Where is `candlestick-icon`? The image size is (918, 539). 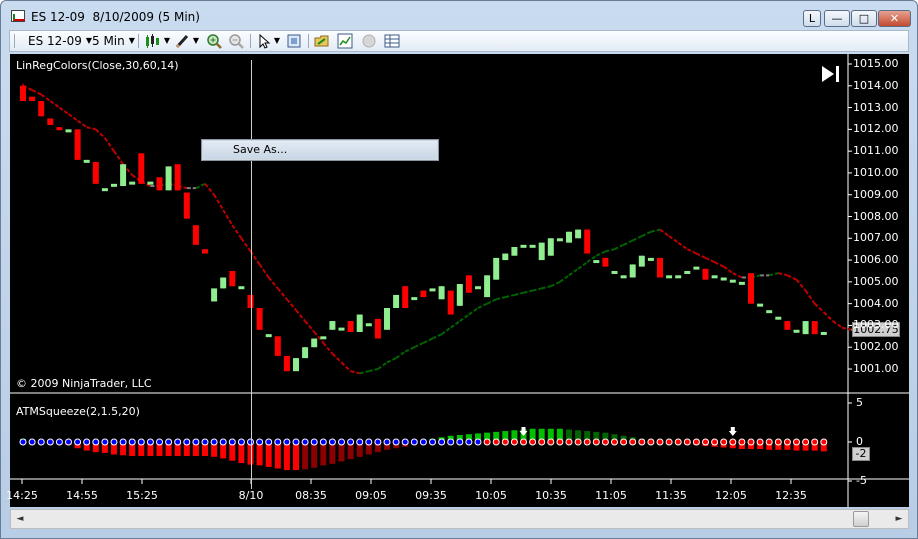 candlestick-icon is located at coordinates (152, 41).